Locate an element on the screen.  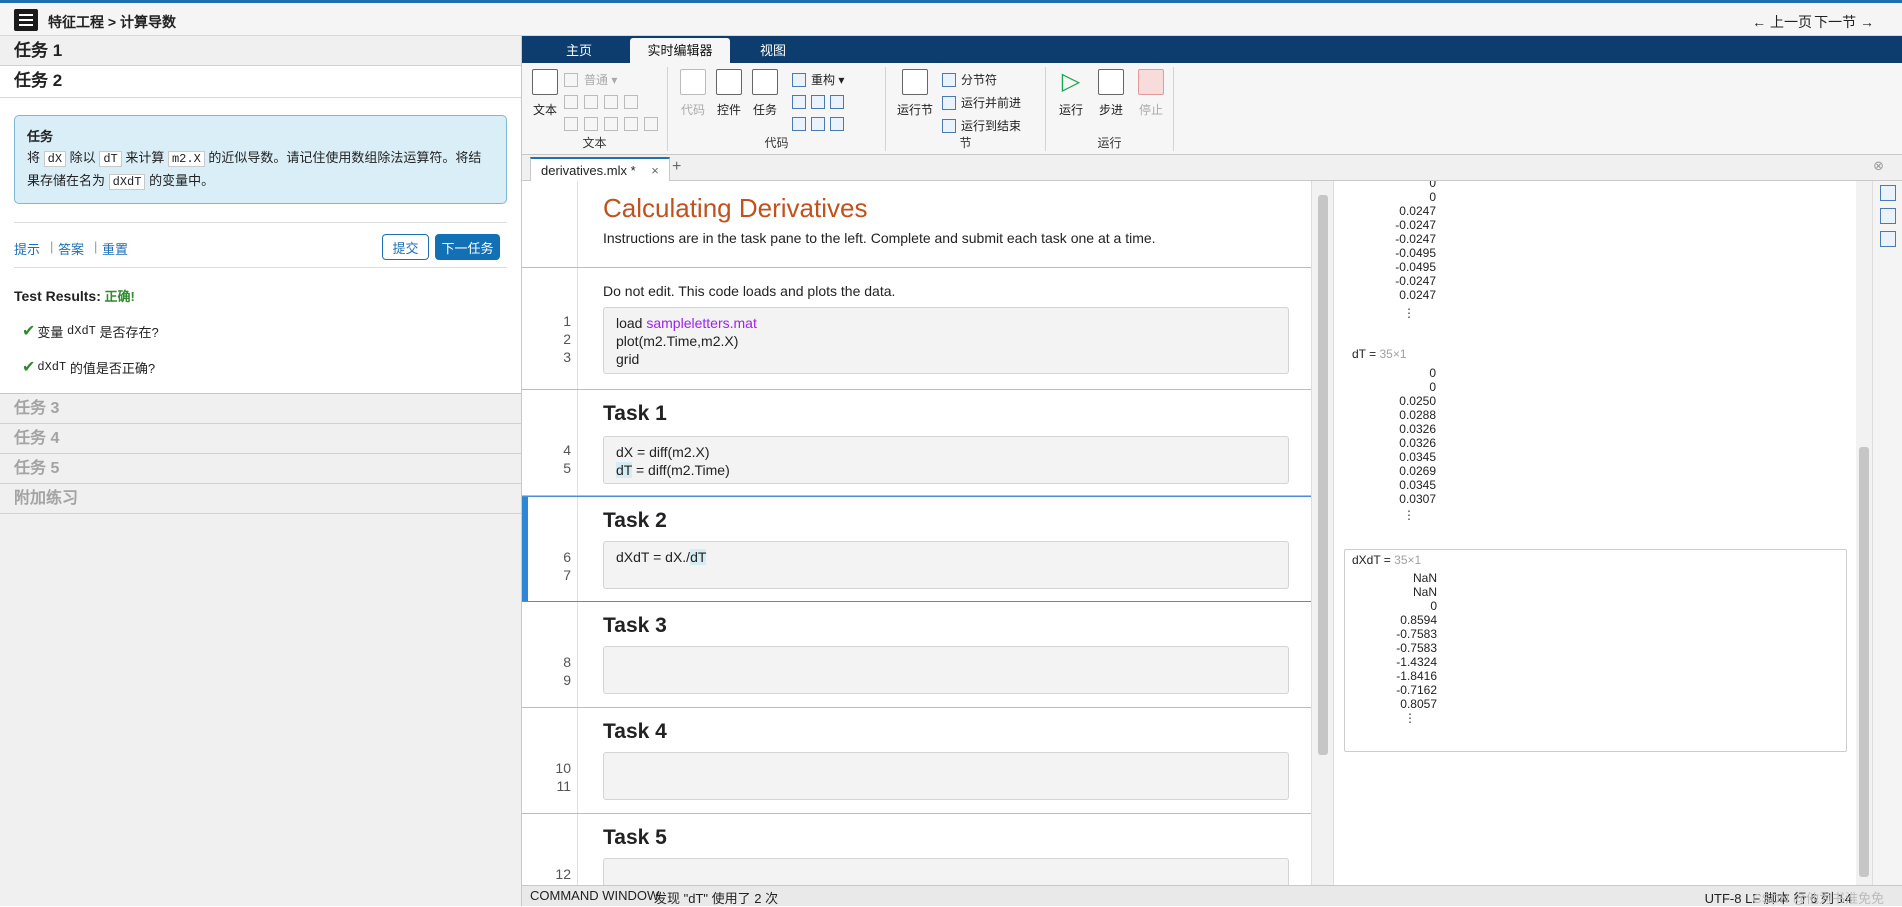
next-section-link: 下一节 → is located at coordinates (1844, 22).